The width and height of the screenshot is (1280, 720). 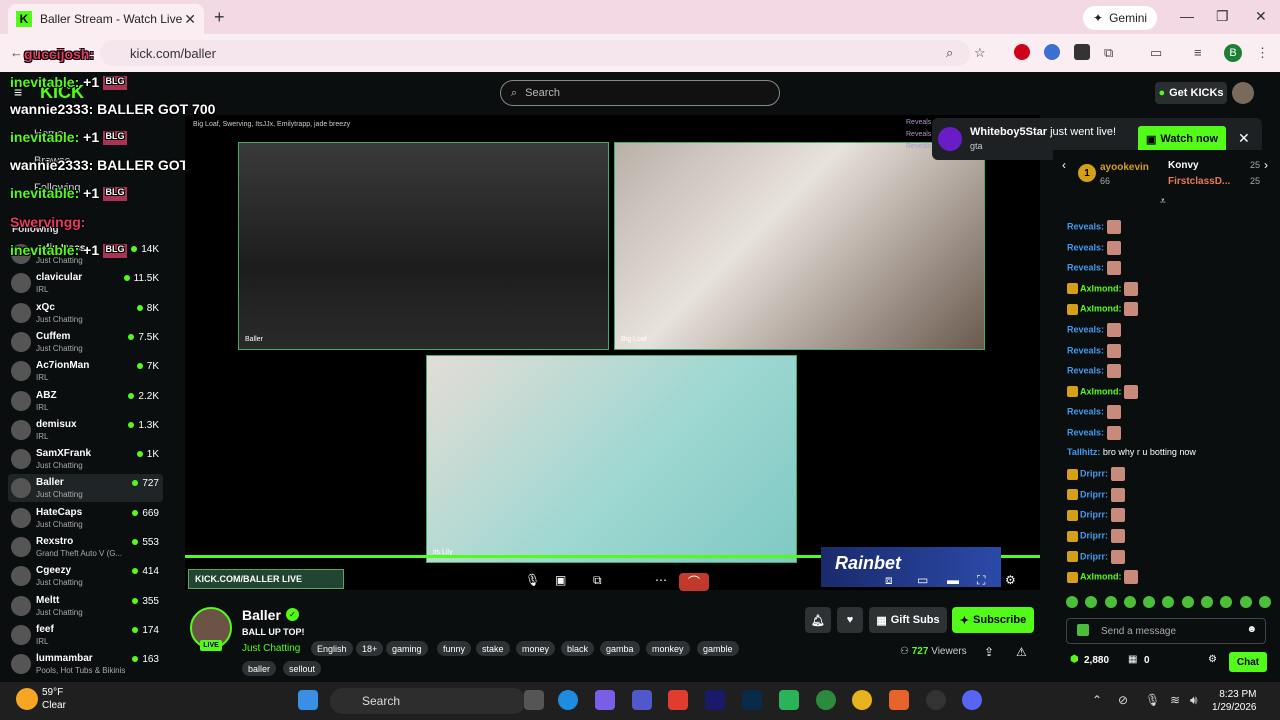 I want to click on taskbar-search: Search, so click(x=428, y=701).